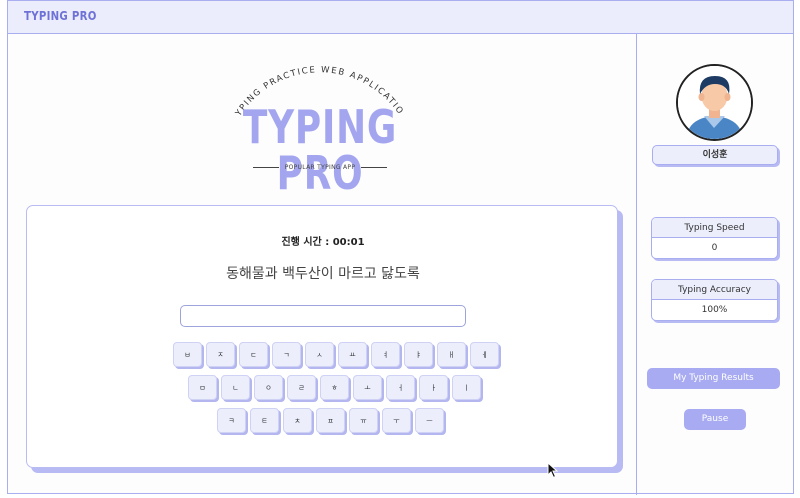 Image resolution: width=800 pixels, height=498 pixels. I want to click on key-2-3: ㅇ, so click(268, 387).